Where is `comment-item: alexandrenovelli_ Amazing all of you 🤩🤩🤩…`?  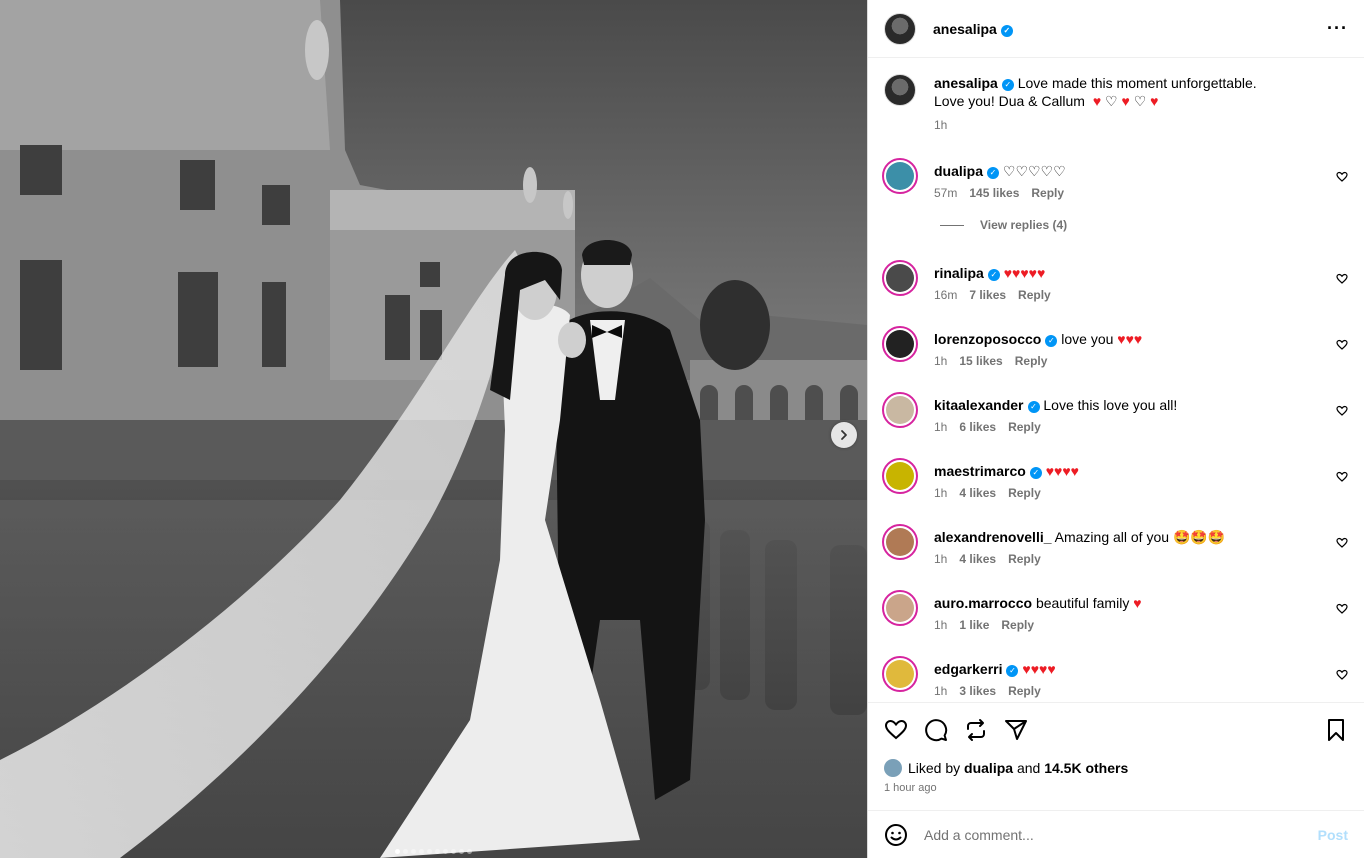 comment-item: alexandrenovelli_ Amazing all of you 🤩🤩🤩… is located at coordinates (1115, 557).